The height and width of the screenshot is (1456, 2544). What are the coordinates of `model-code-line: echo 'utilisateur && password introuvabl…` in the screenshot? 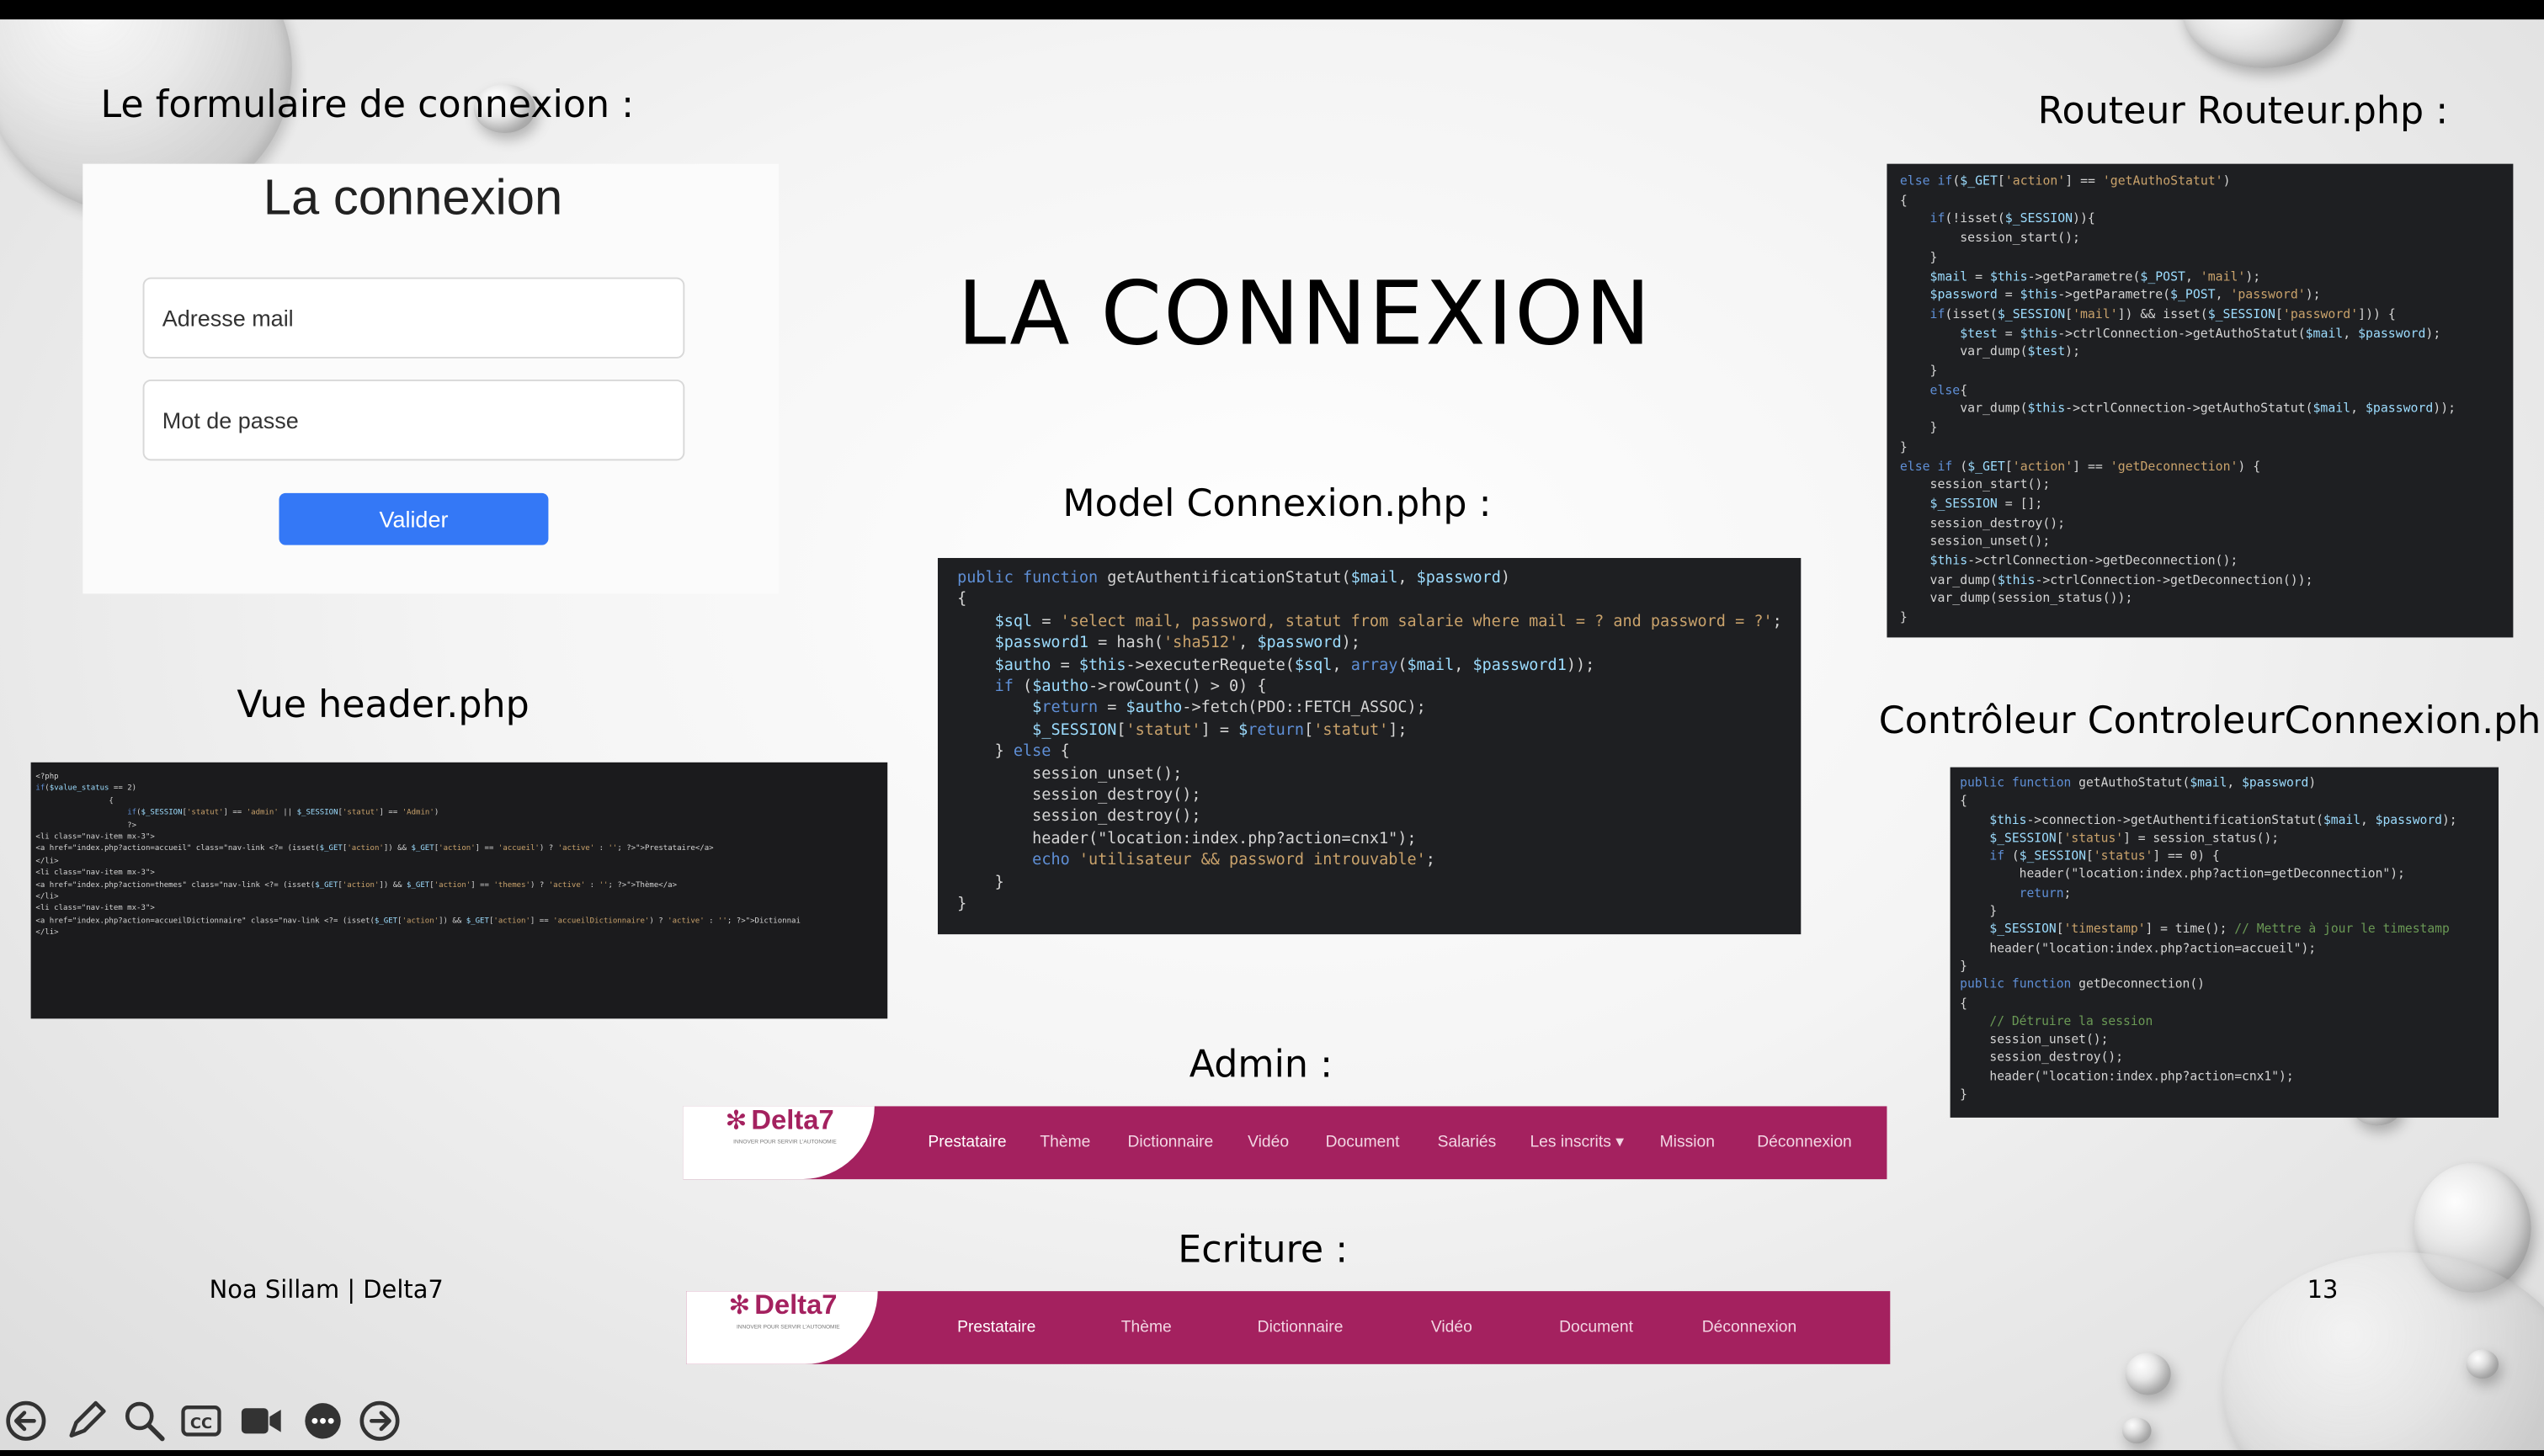 It's located at (1233, 861).